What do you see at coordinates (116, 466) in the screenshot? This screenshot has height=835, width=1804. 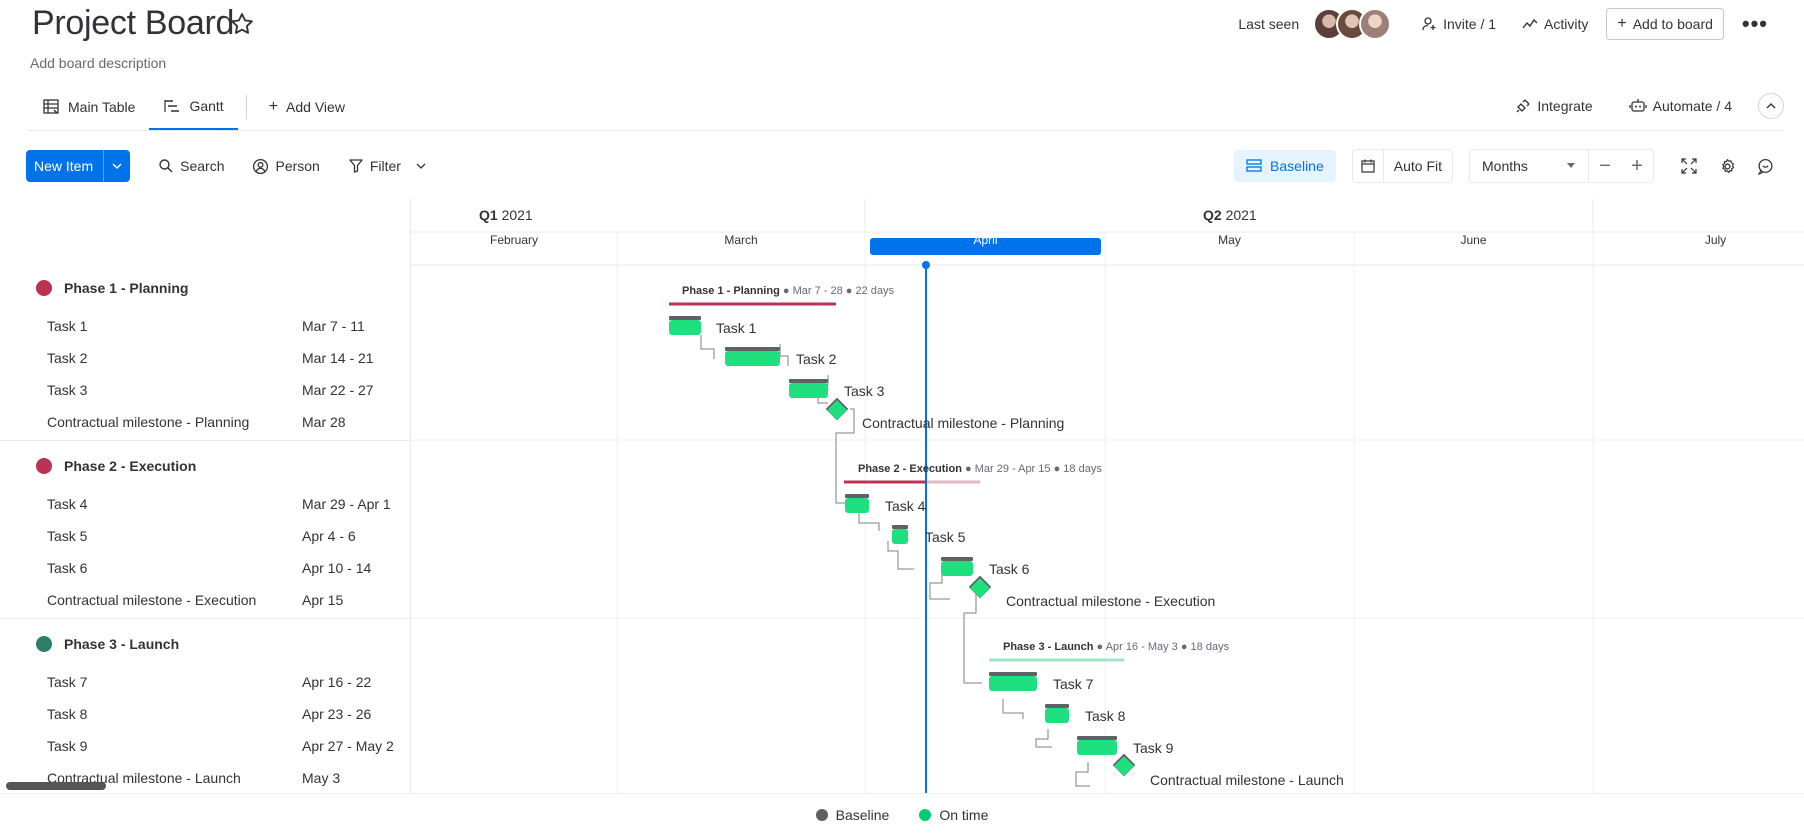 I see `group-header: Phase 2 - Execution` at bounding box center [116, 466].